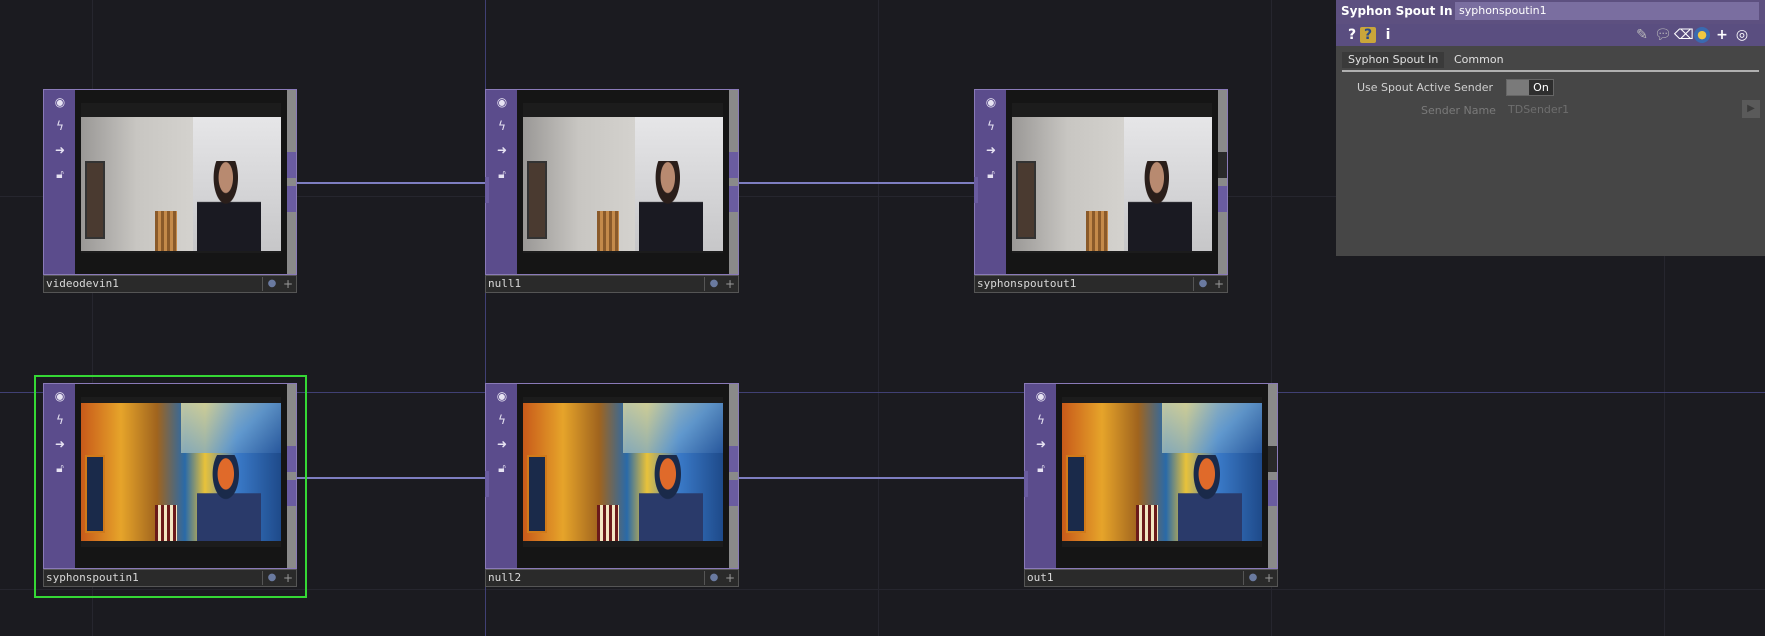 The image size is (1765, 636). Describe the element at coordinates (1607, 11) in the screenshot. I see `operator-name-field: syphonspoutin1` at that location.